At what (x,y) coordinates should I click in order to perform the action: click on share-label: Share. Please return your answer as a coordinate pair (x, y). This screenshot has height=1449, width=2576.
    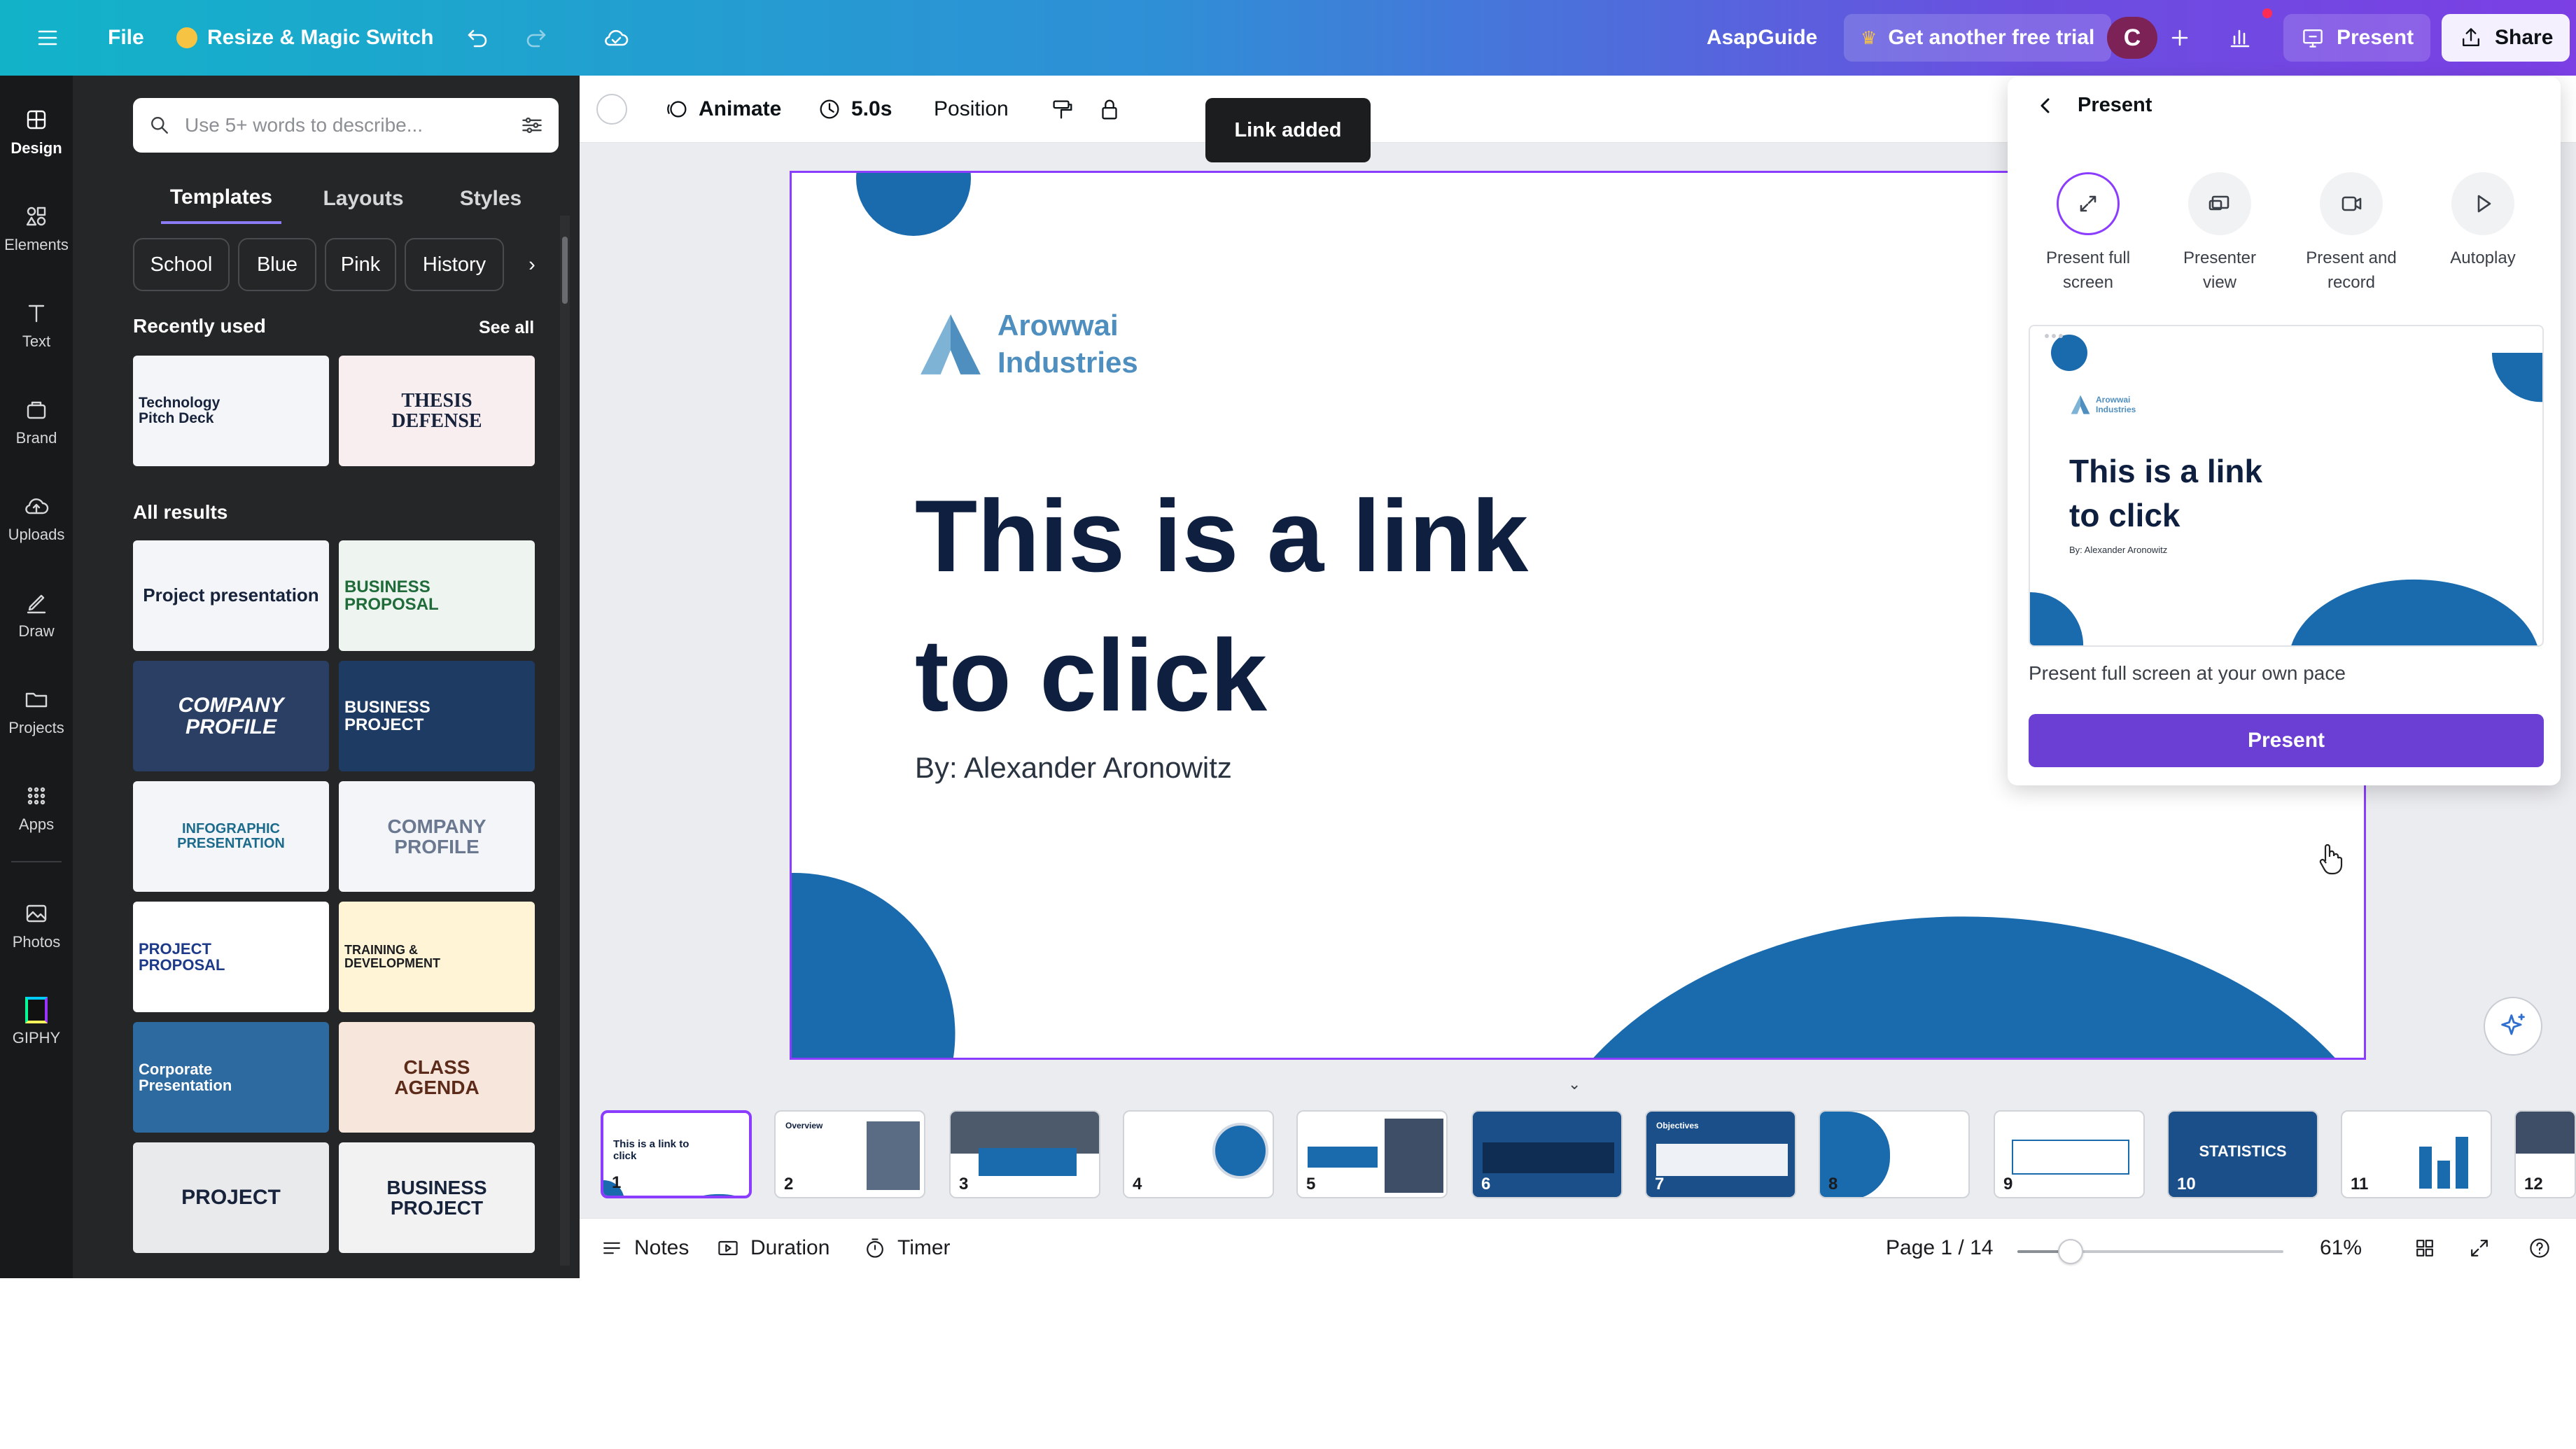
    Looking at the image, I should click on (2524, 37).